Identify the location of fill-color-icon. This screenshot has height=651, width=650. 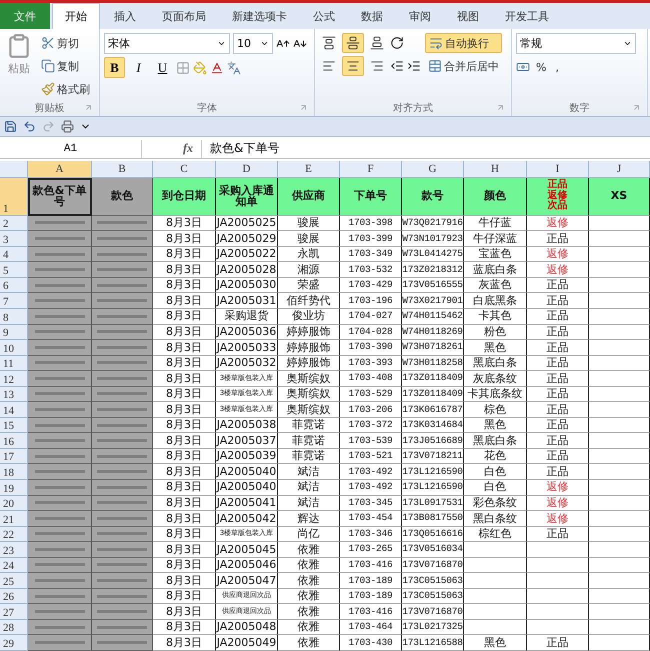
(200, 67).